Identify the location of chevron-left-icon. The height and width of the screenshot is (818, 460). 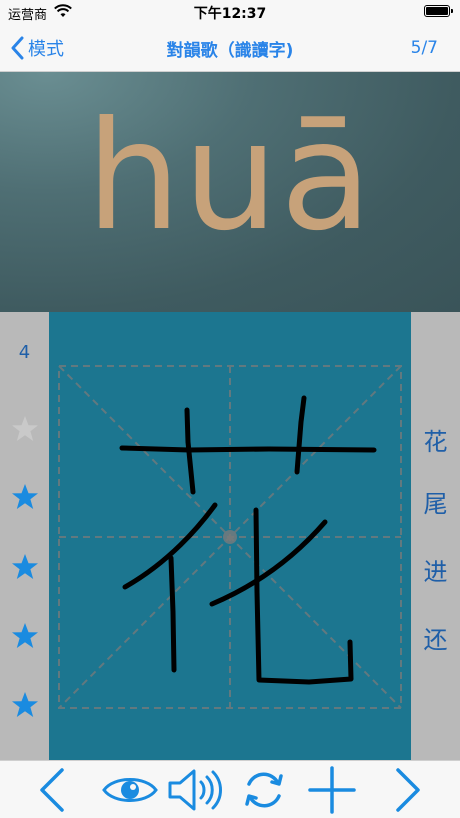
(52, 790).